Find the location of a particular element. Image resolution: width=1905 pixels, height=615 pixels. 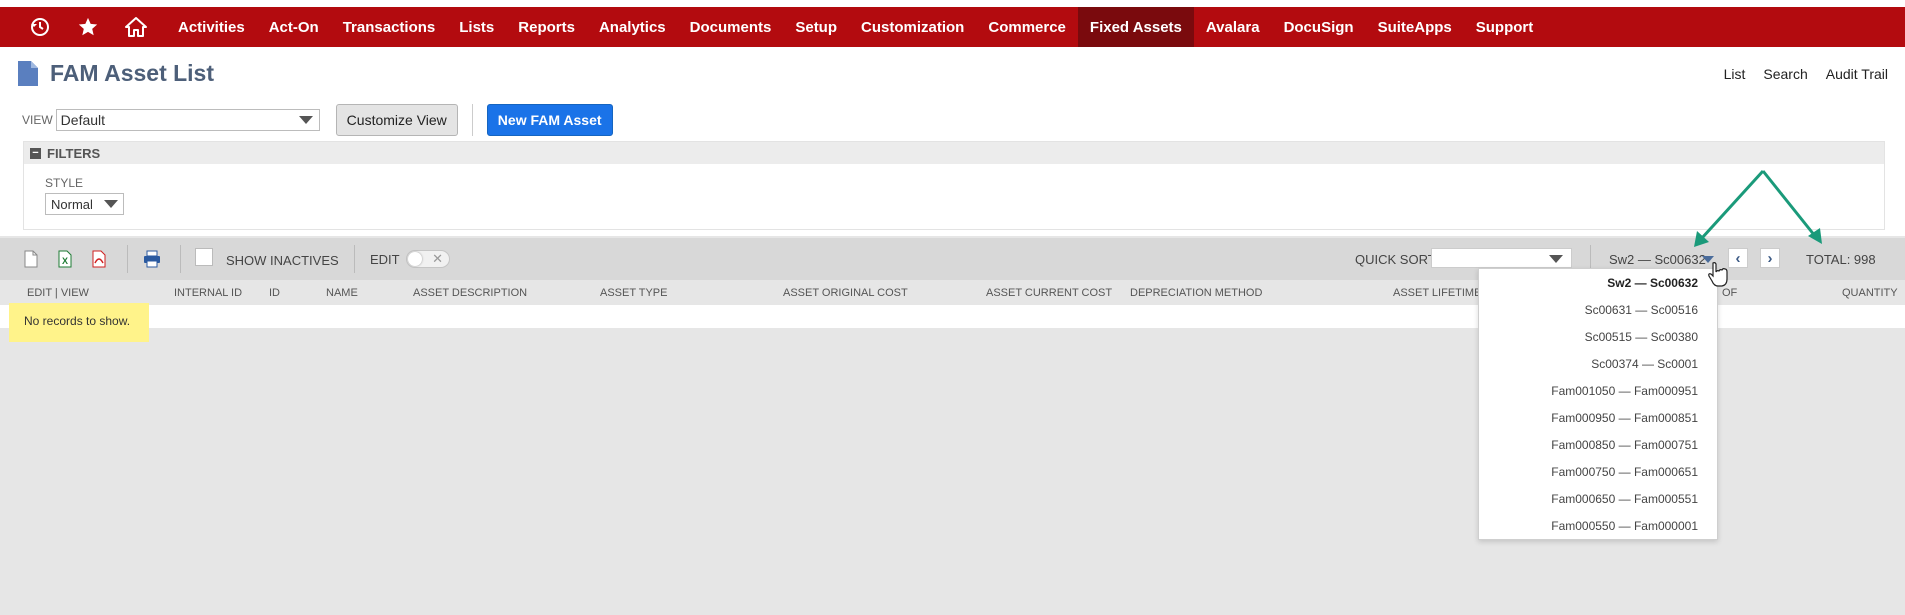

divider is located at coordinates (472, 120).